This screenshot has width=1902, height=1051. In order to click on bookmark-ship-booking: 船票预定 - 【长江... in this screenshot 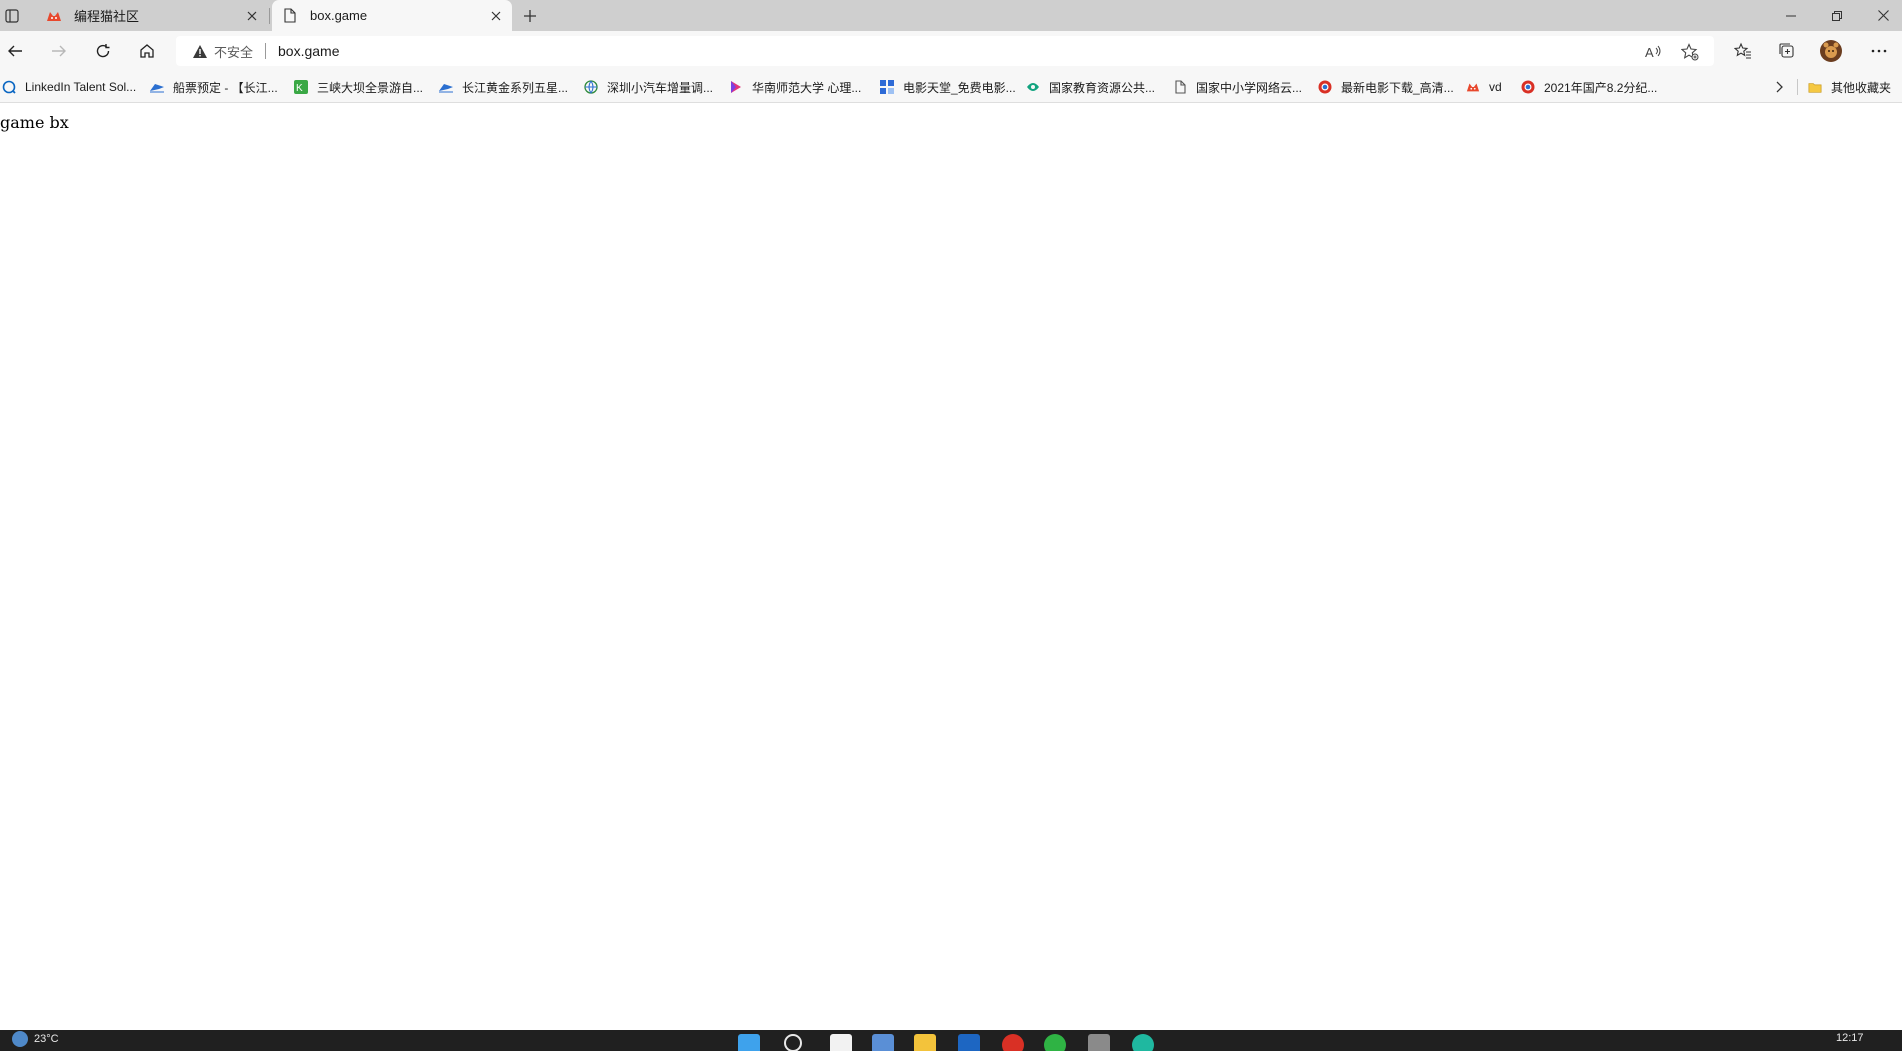, I will do `click(214, 87)`.